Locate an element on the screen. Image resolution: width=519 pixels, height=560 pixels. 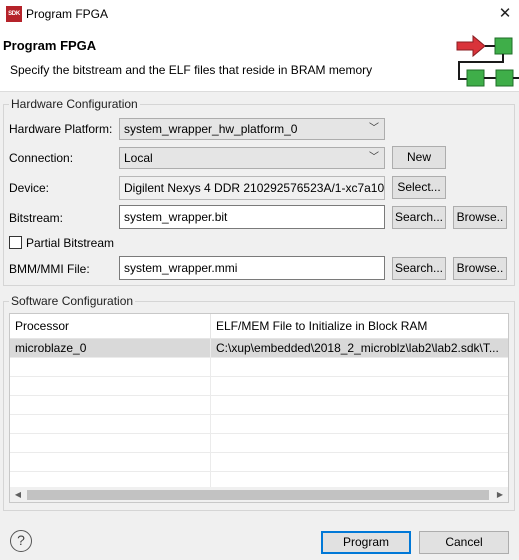
bitstream-browse-button: Browse.. is located at coordinates (480, 217).